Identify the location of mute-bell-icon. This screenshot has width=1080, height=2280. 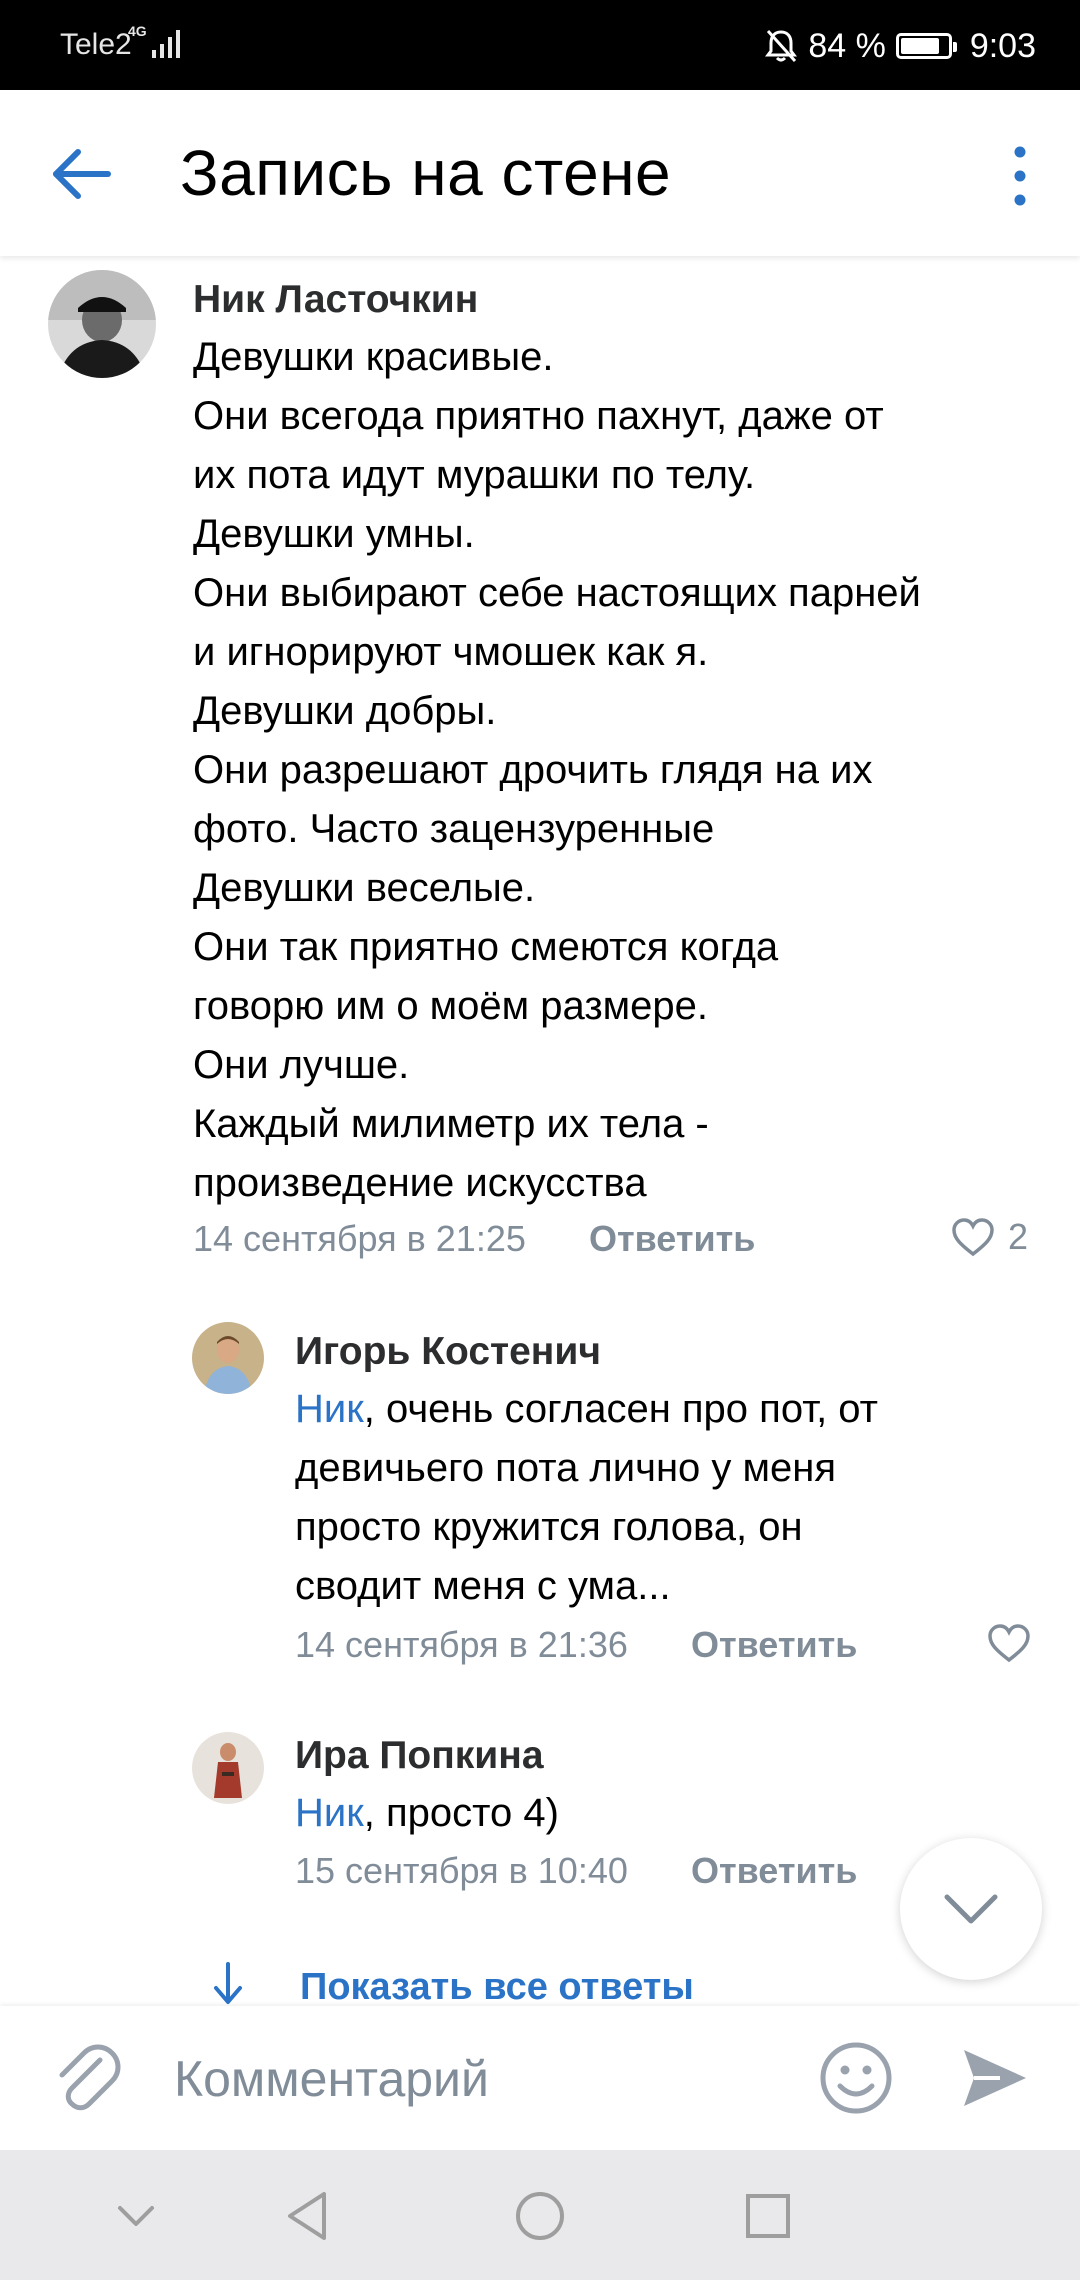
(781, 46).